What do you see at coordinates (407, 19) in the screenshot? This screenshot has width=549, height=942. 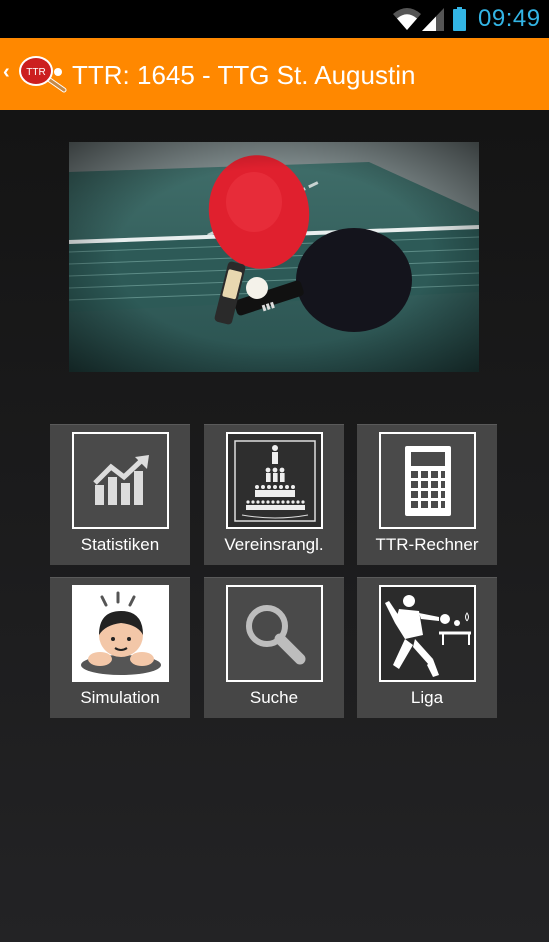 I see `wifi-icon` at bounding box center [407, 19].